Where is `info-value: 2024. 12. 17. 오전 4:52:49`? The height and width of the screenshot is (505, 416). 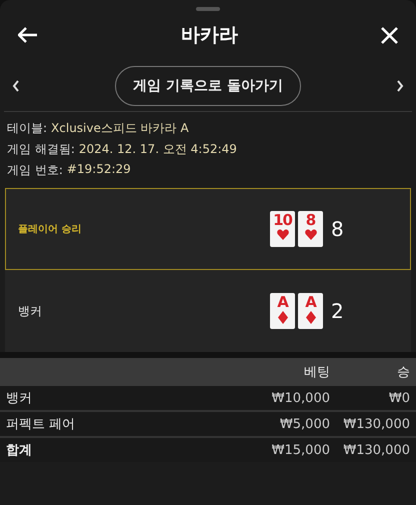 info-value: 2024. 12. 17. 오전 4:52:49 is located at coordinates (157, 149).